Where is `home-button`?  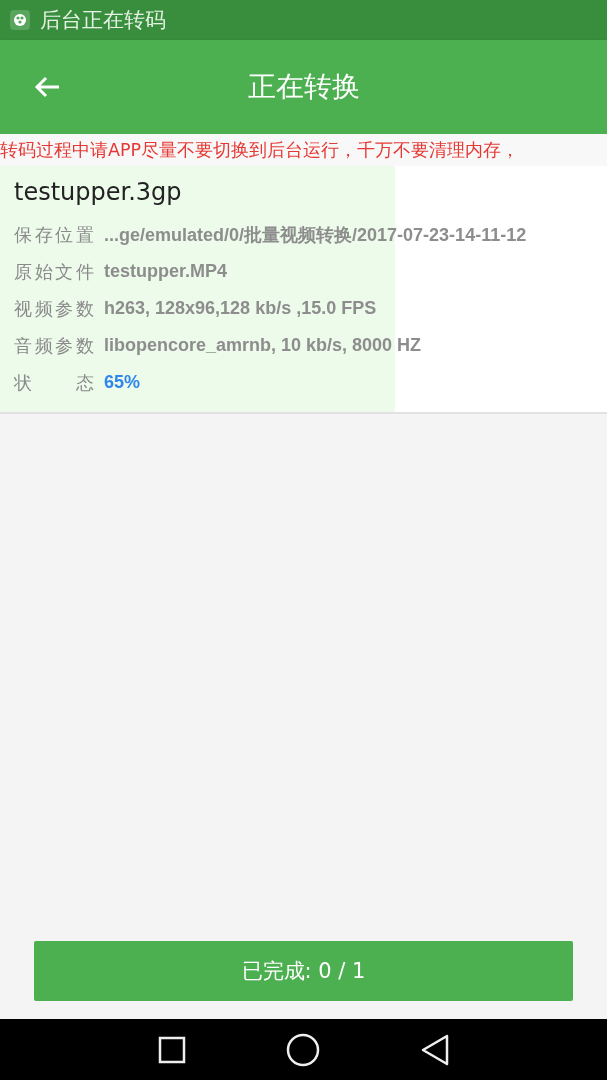
home-button is located at coordinates (302, 1049).